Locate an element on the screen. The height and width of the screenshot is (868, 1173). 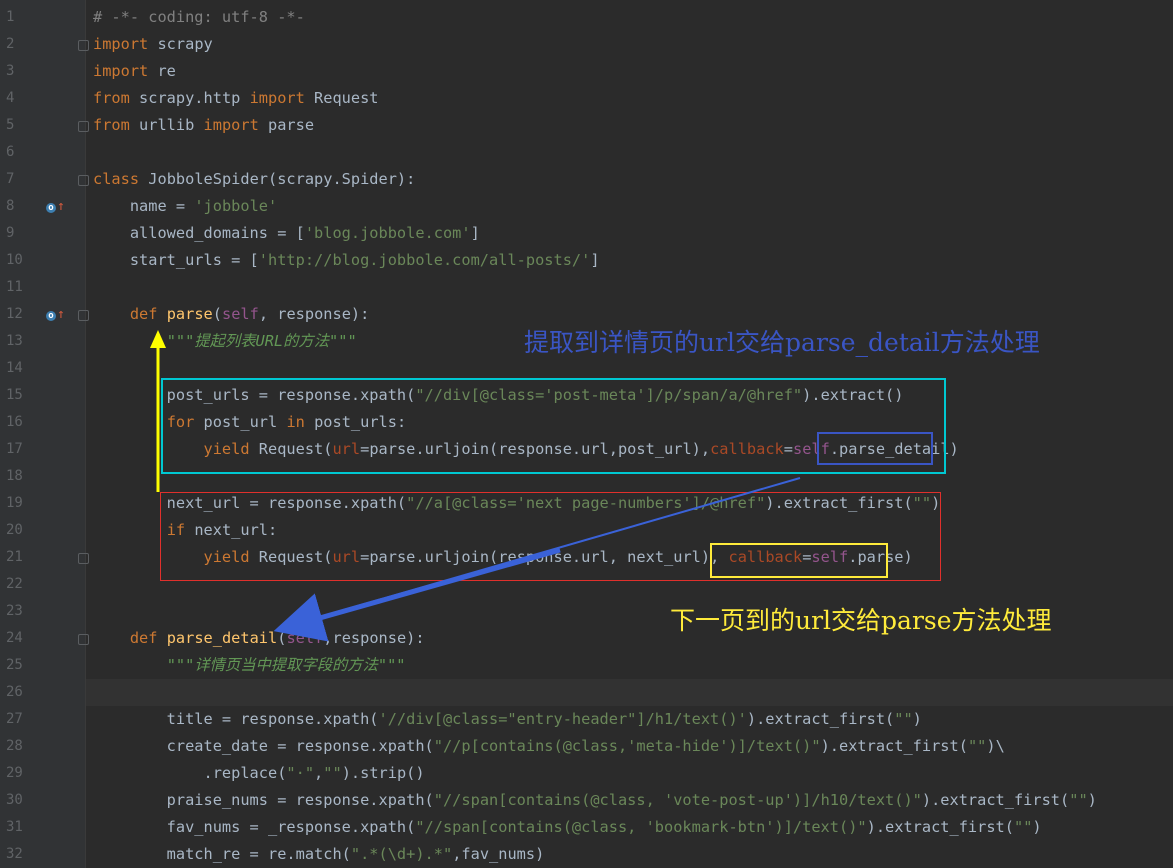
line-number: 20 is located at coordinates (14, 530).